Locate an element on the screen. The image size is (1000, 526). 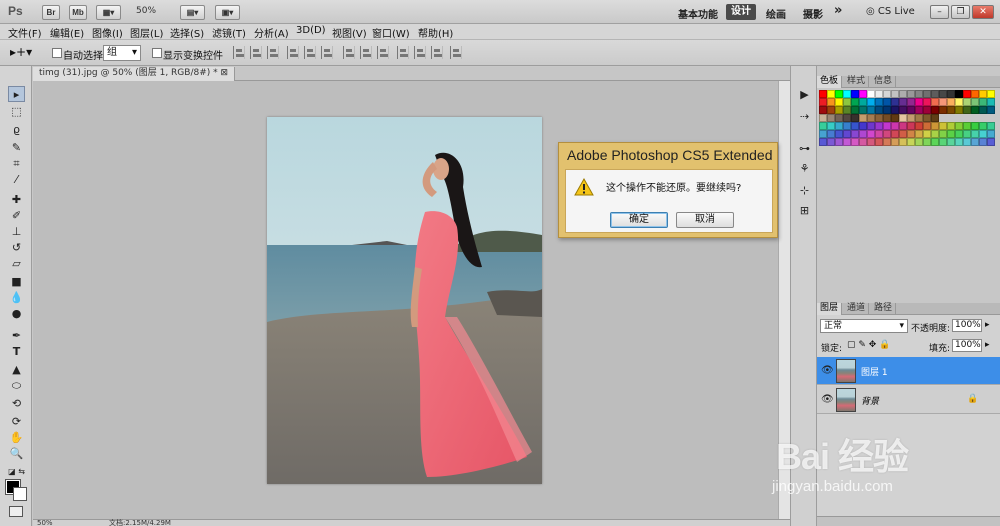
arrange-documents-button: ▤▾ is located at coordinates (192, 12).